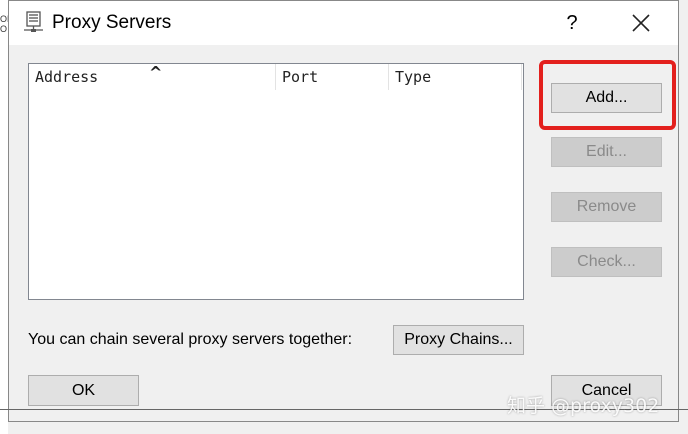  Describe the element at coordinates (83, 390) in the screenshot. I see `ok-button: OK` at that location.